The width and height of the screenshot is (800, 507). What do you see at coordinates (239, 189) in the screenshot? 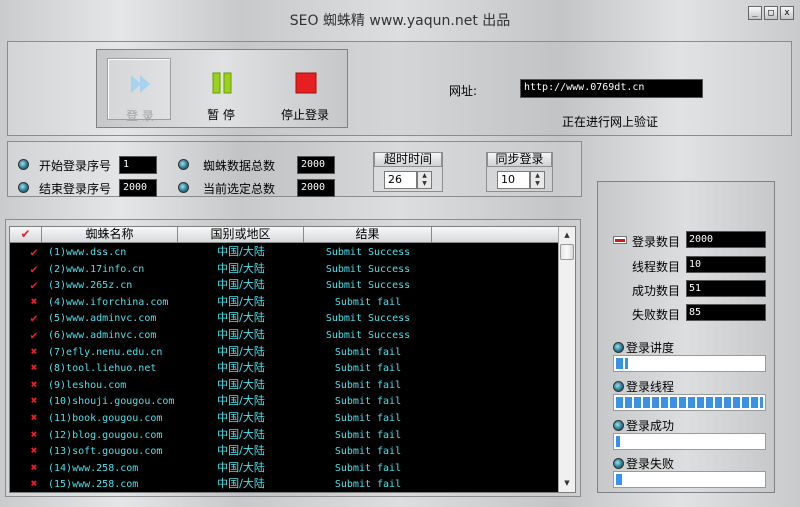
I see `selected-label: 当前选定总数` at bounding box center [239, 189].